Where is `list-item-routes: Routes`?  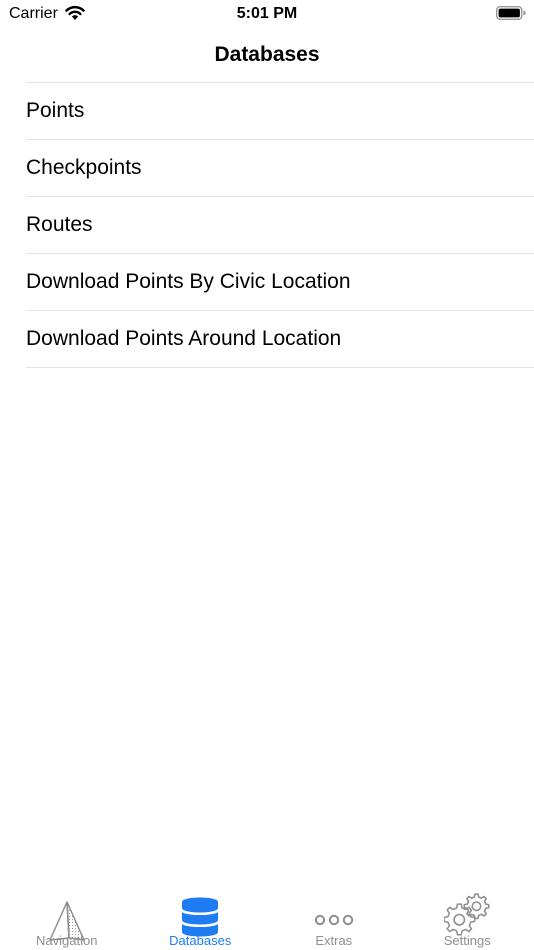 list-item-routes: Routes is located at coordinates (280, 225).